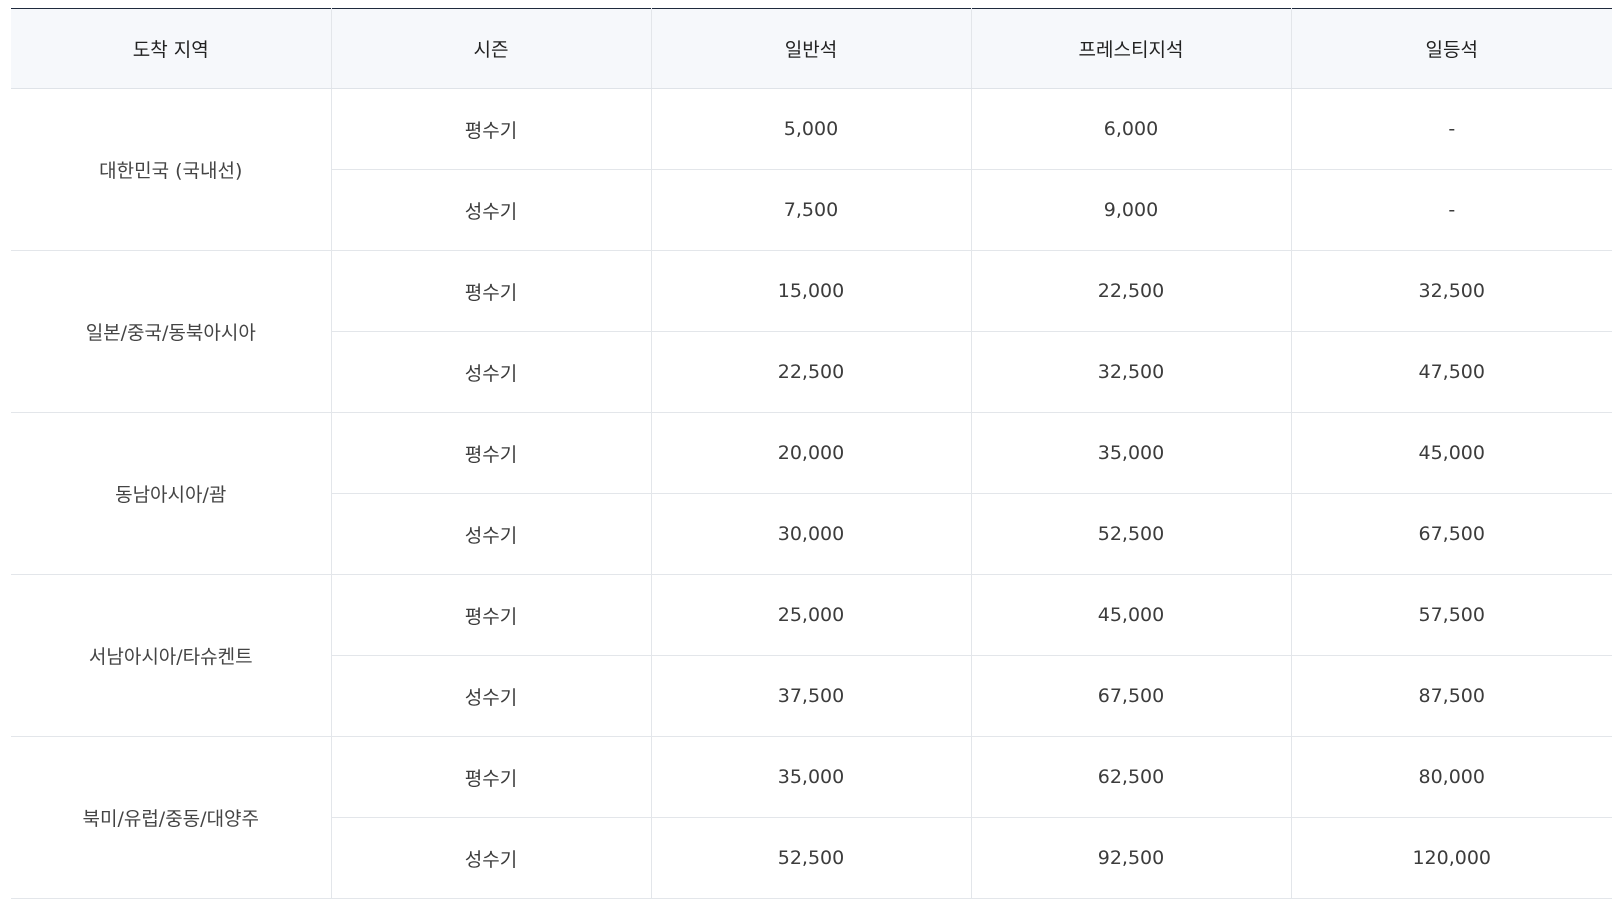 This screenshot has height=913, width=1617. Describe the element at coordinates (810, 615) in the screenshot. I see `economy-cell: 25,000` at that location.